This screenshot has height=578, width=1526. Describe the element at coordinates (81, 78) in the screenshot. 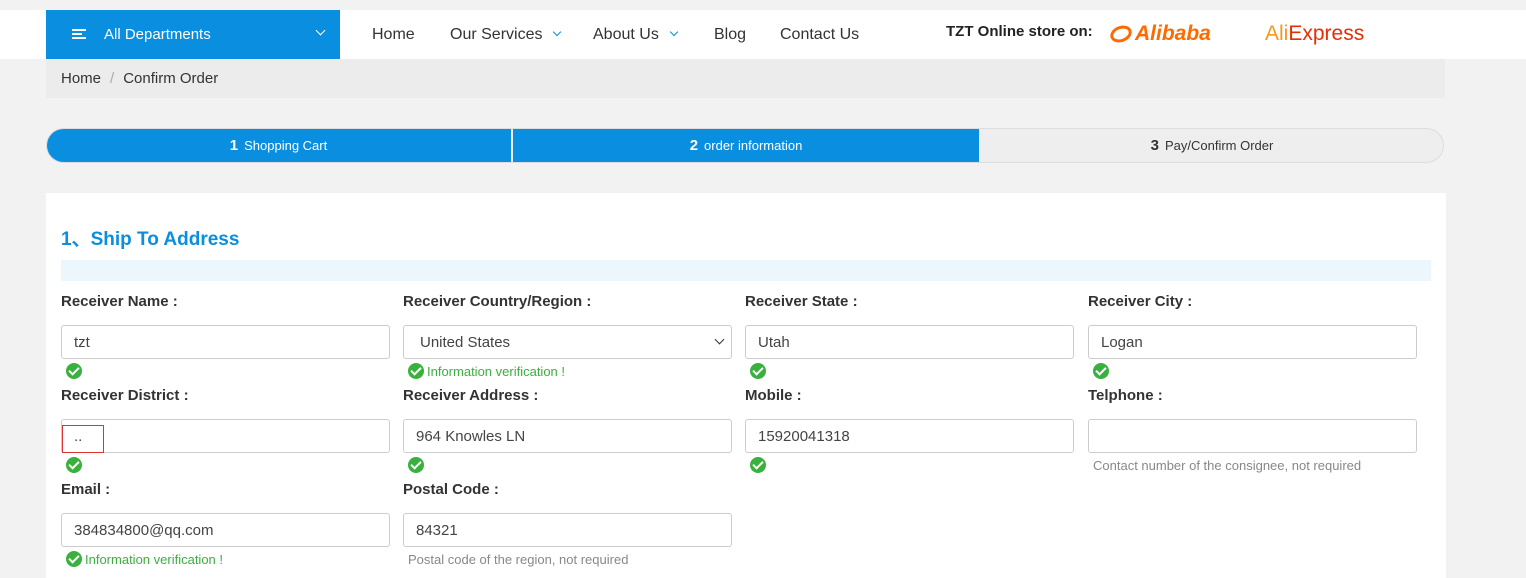

I see `breadcrumb-home: Home` at that location.